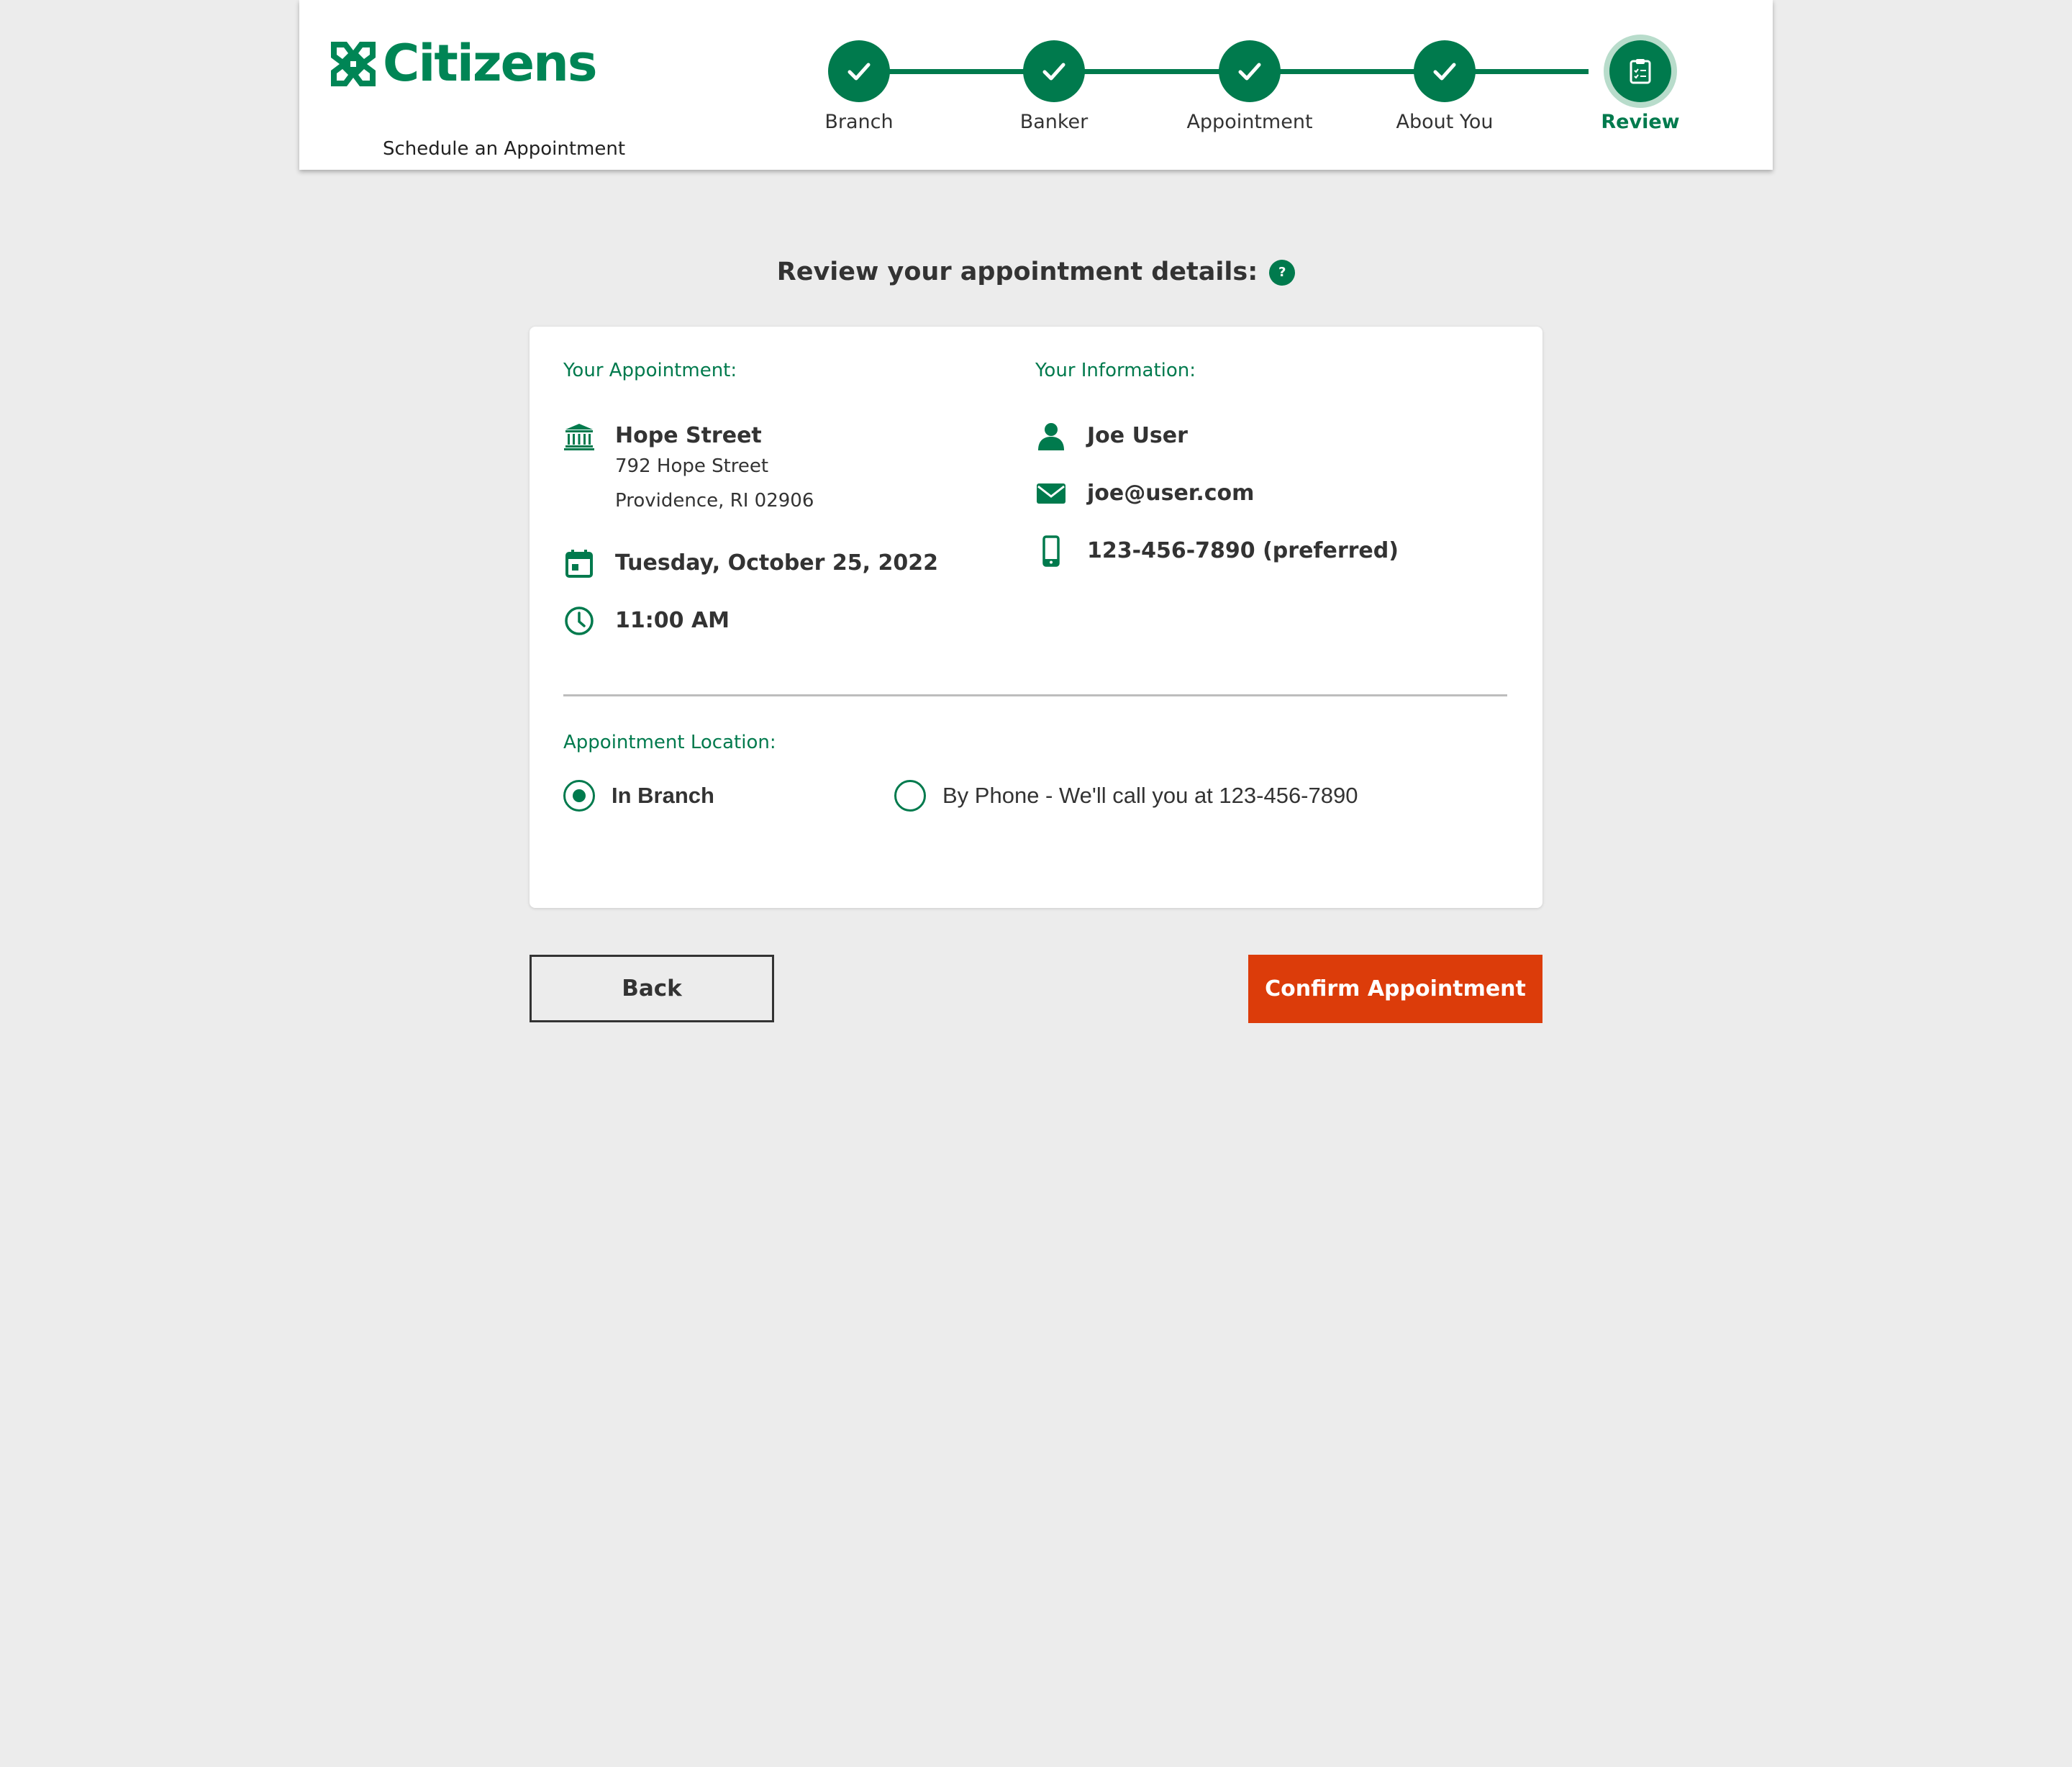 This screenshot has height=1767, width=2072. I want to click on branch-address-line2: Providence, RI 02906, so click(714, 501).